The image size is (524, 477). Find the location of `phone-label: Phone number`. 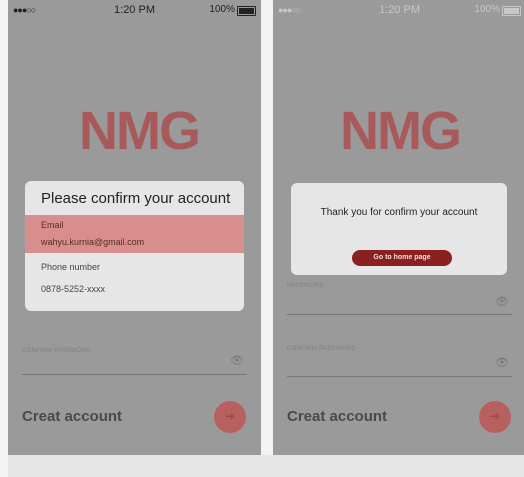

phone-label: Phone number is located at coordinates (71, 267).